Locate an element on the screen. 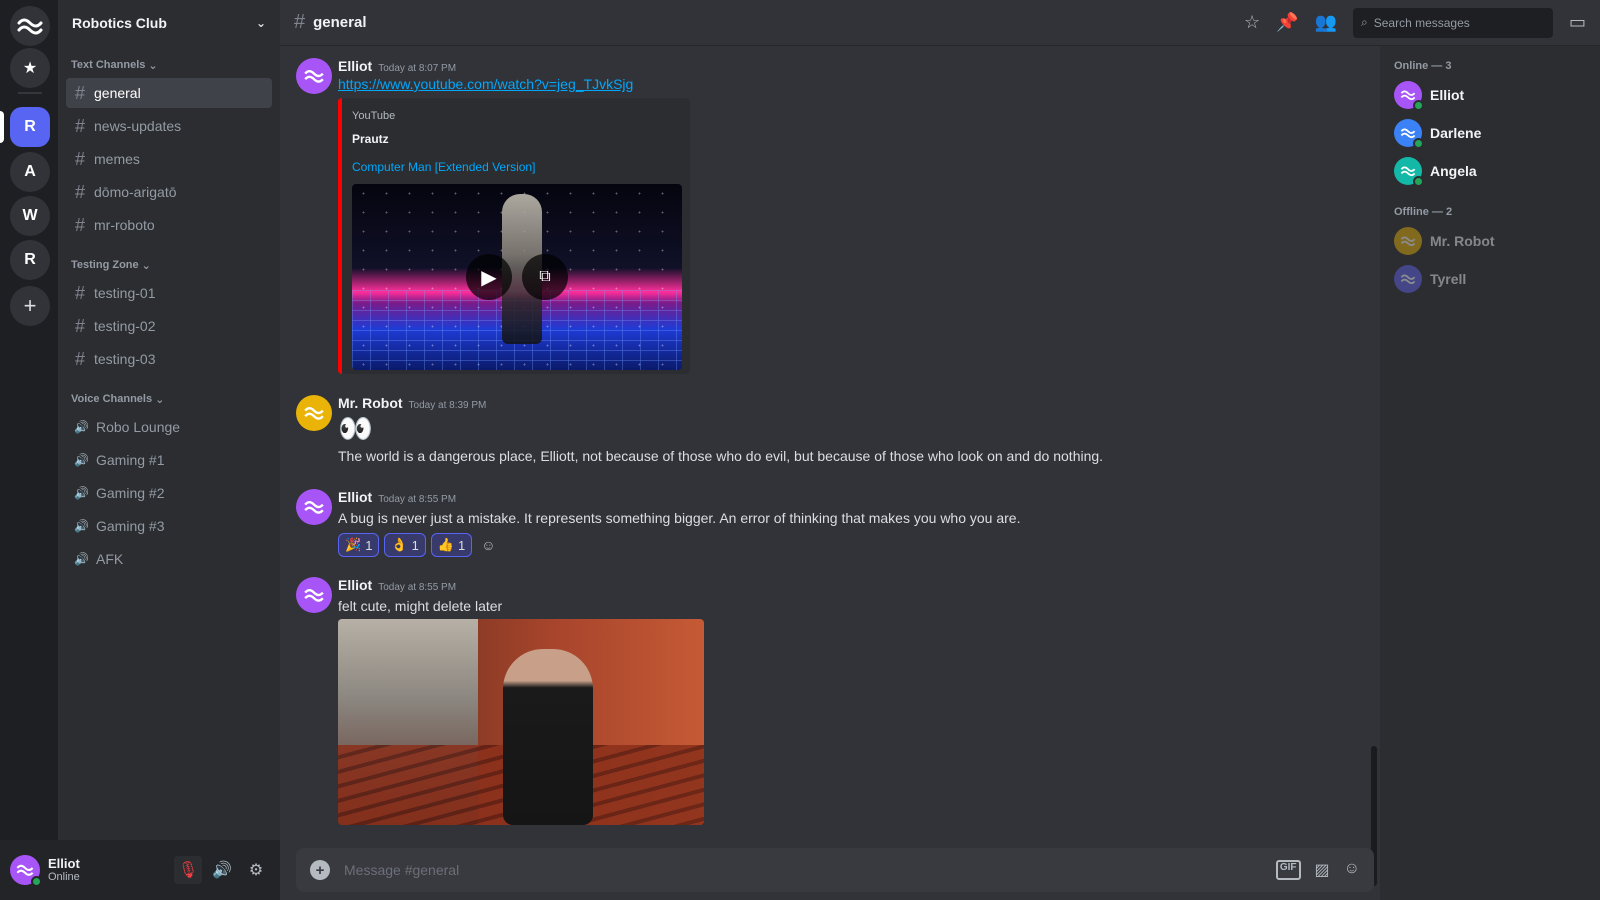  inbox-icon: ▭ is located at coordinates (1577, 22).